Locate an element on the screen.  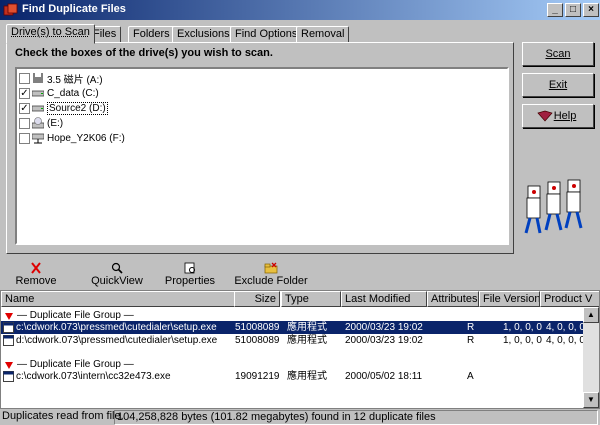
drive-item-d: ✓ Source2 (D:) is located at coordinates (63, 108).